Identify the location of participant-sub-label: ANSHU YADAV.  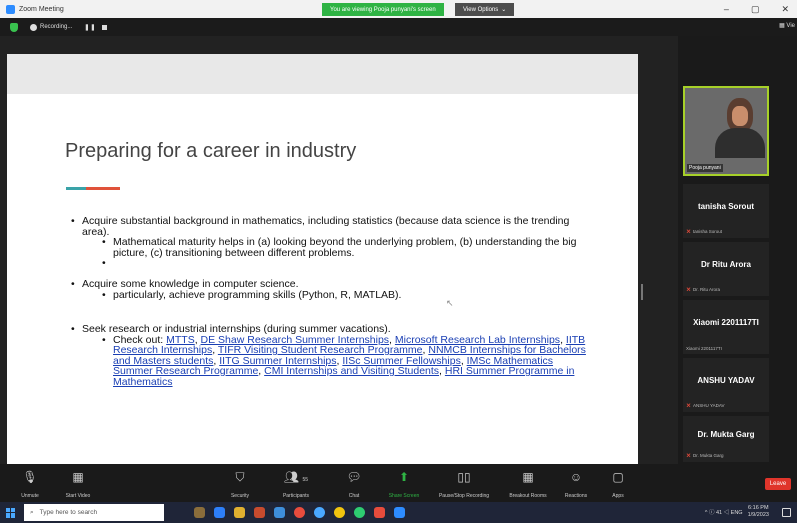
(709, 405).